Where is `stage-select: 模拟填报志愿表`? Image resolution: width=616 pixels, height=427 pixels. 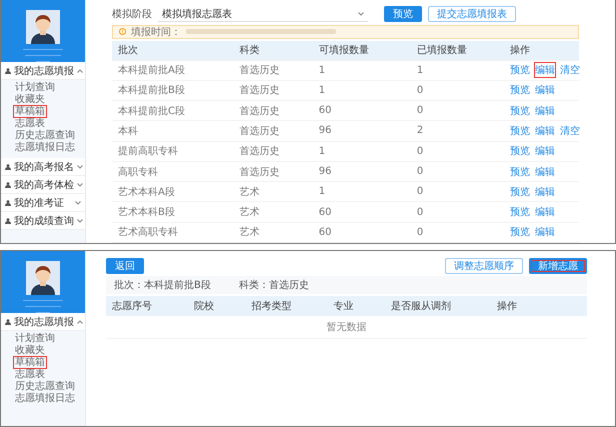 stage-select: 模拟填报志愿表 is located at coordinates (263, 14).